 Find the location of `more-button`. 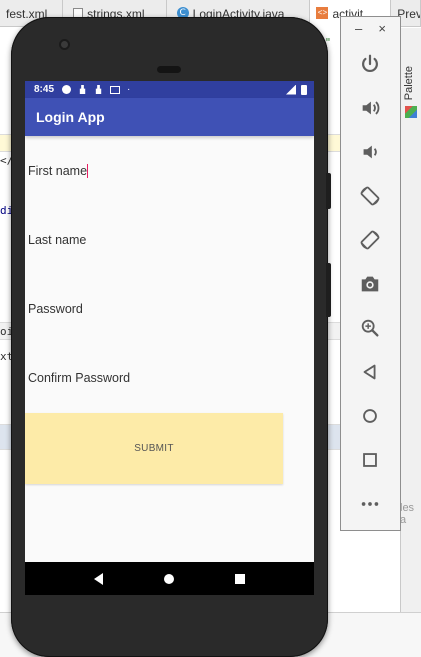

more-button is located at coordinates (370, 504).